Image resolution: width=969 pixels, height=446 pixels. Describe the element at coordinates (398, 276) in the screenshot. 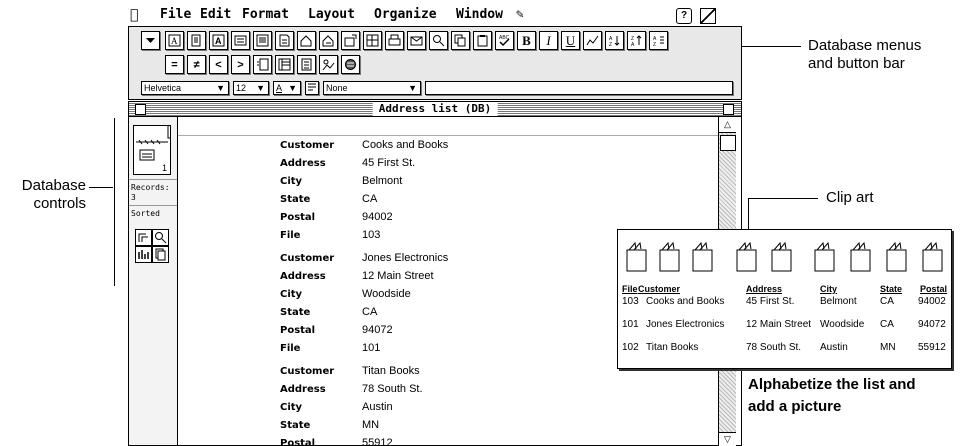

I see `address-field: 12 Main Street` at that location.